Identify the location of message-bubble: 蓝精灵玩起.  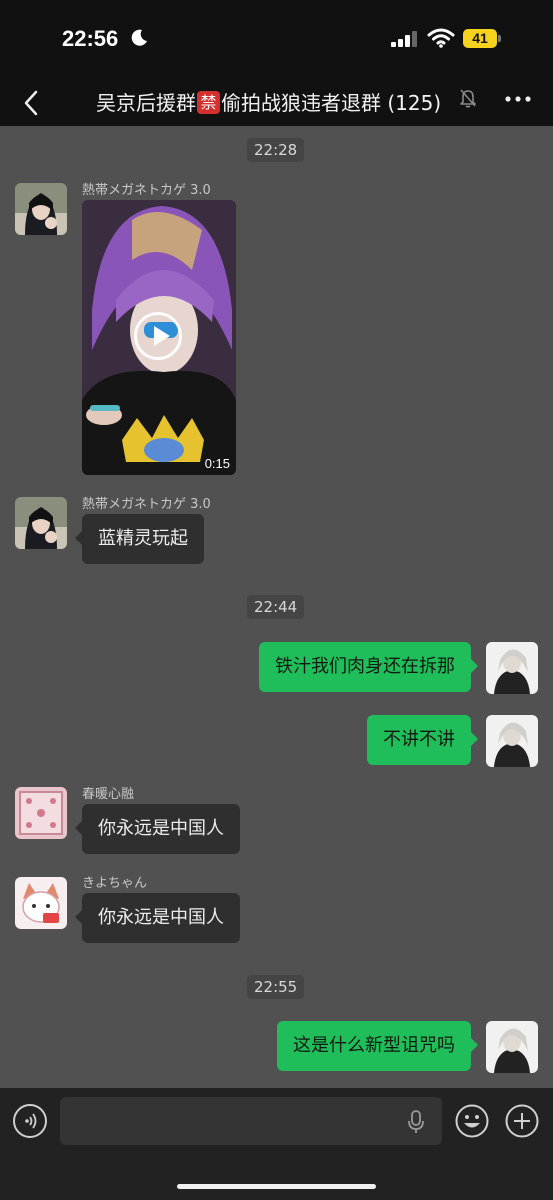
(139, 539).